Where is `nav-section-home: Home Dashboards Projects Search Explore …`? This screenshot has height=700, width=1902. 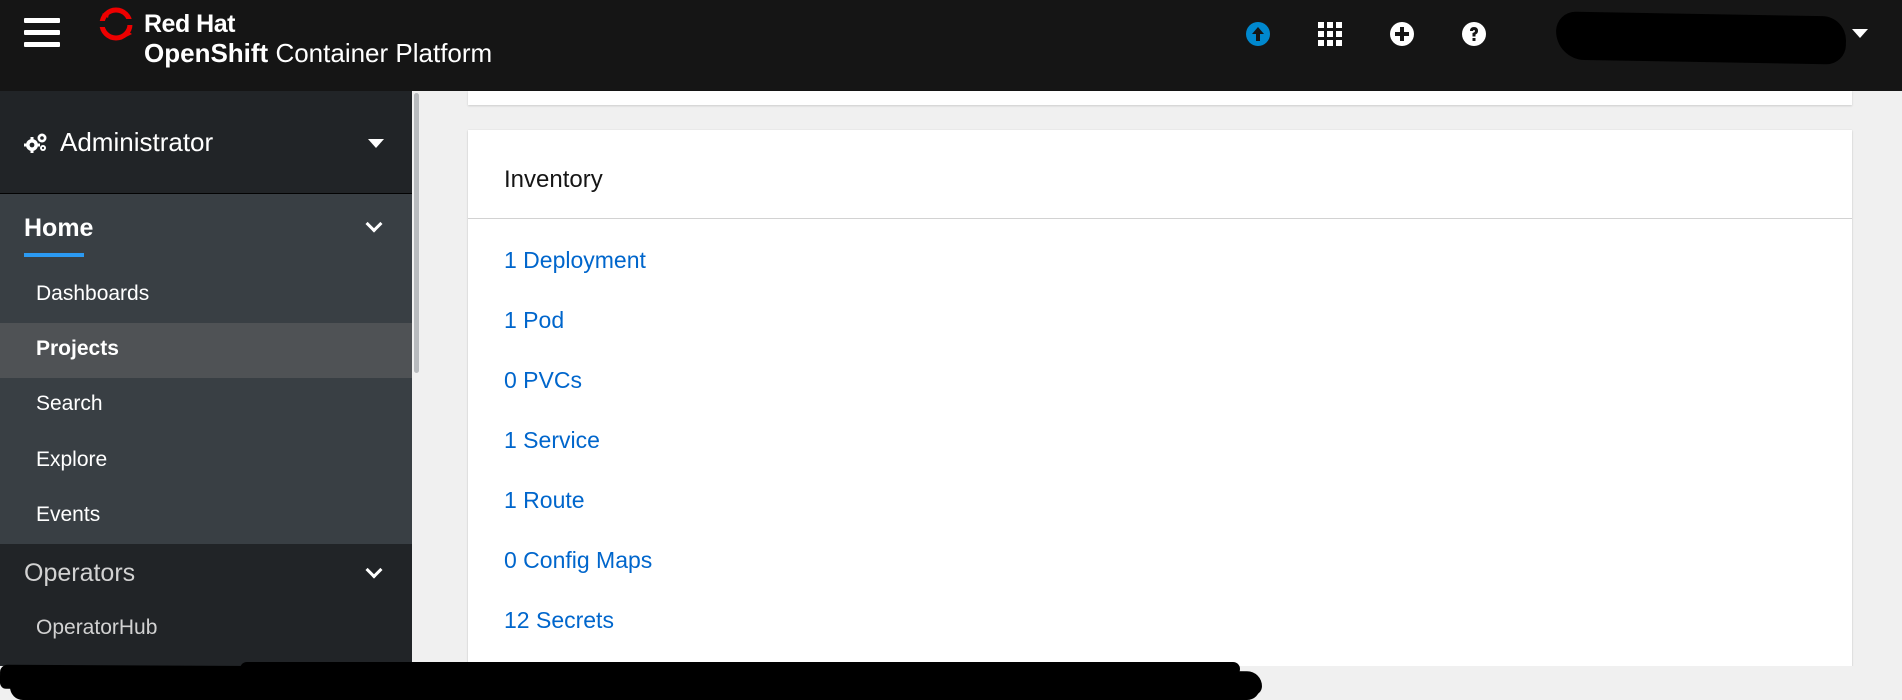 nav-section-home: Home Dashboards Projects Search Explore … is located at coordinates (206, 369).